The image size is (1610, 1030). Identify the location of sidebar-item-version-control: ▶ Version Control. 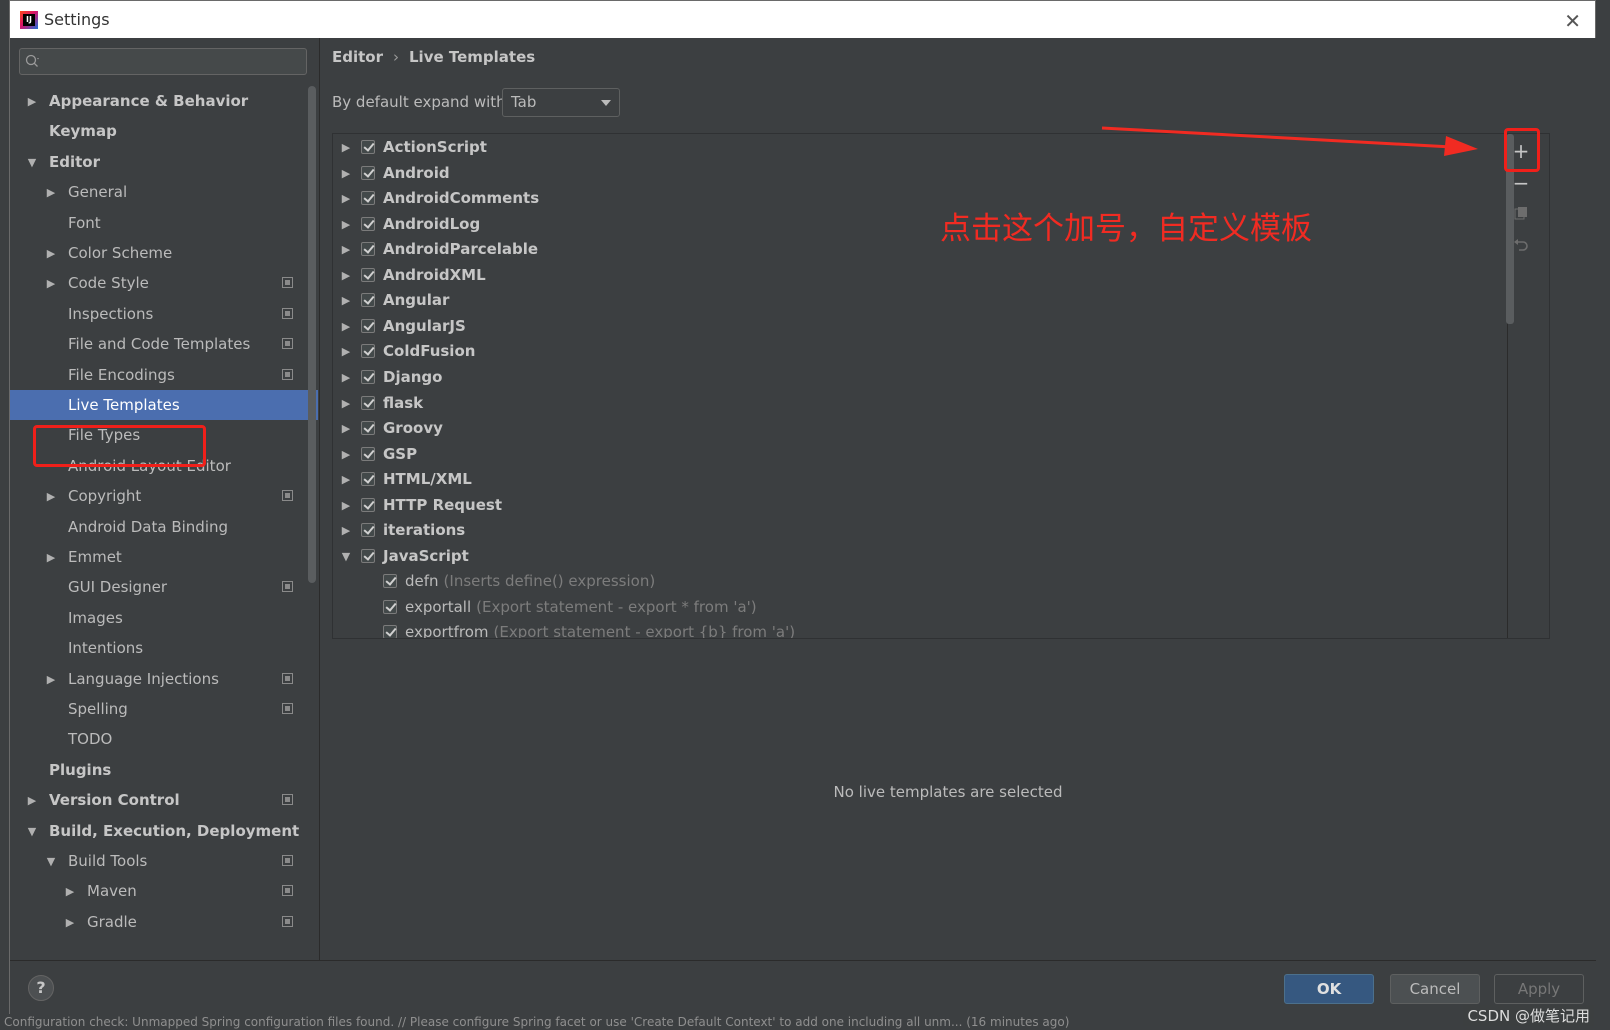
(158, 800).